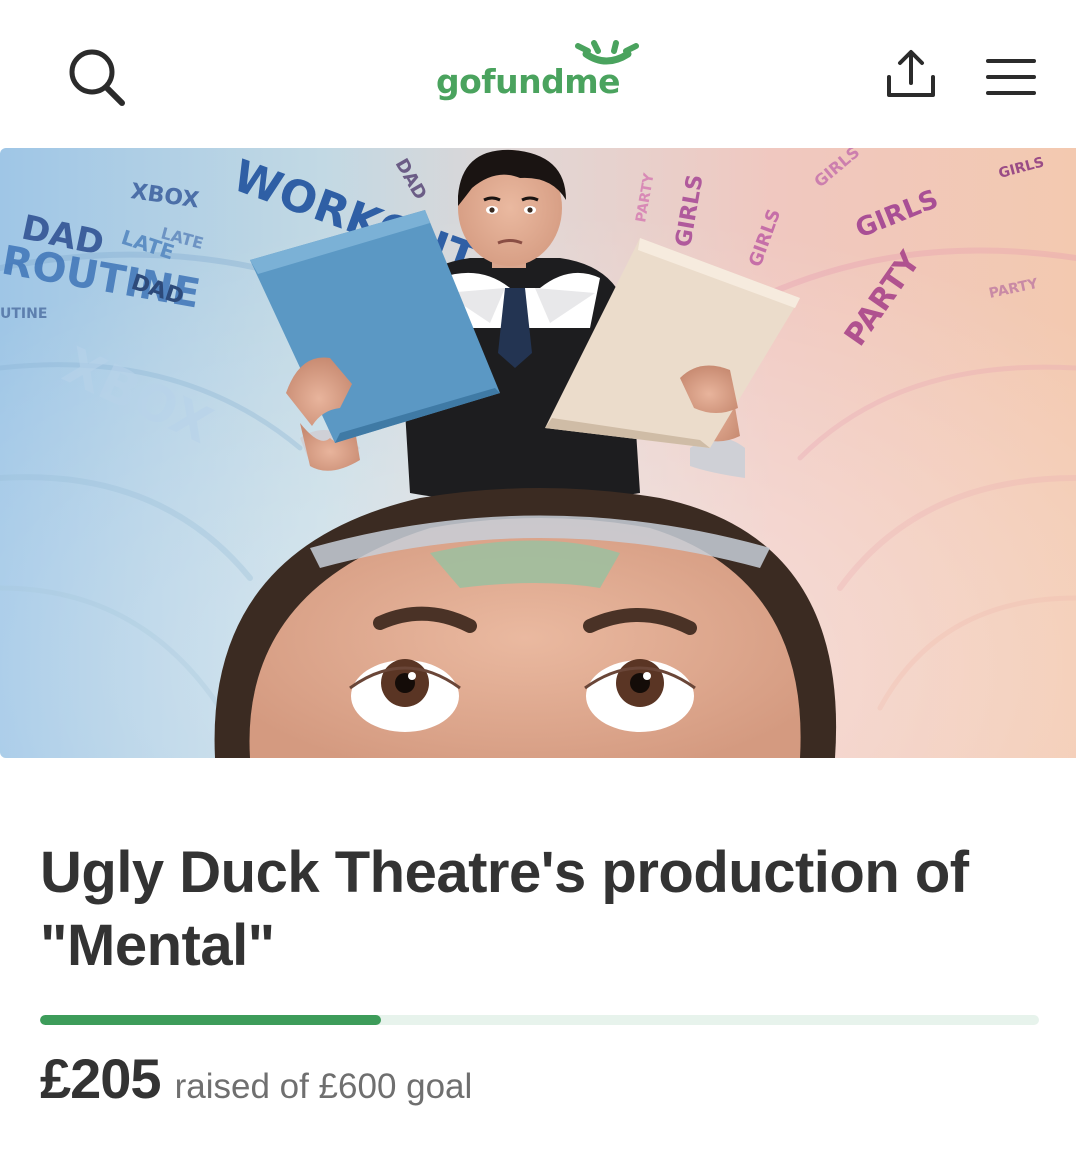 The height and width of the screenshot is (1160, 1076). Describe the element at coordinates (542, 75) in the screenshot. I see `gofundme-logo: gofundme` at that location.